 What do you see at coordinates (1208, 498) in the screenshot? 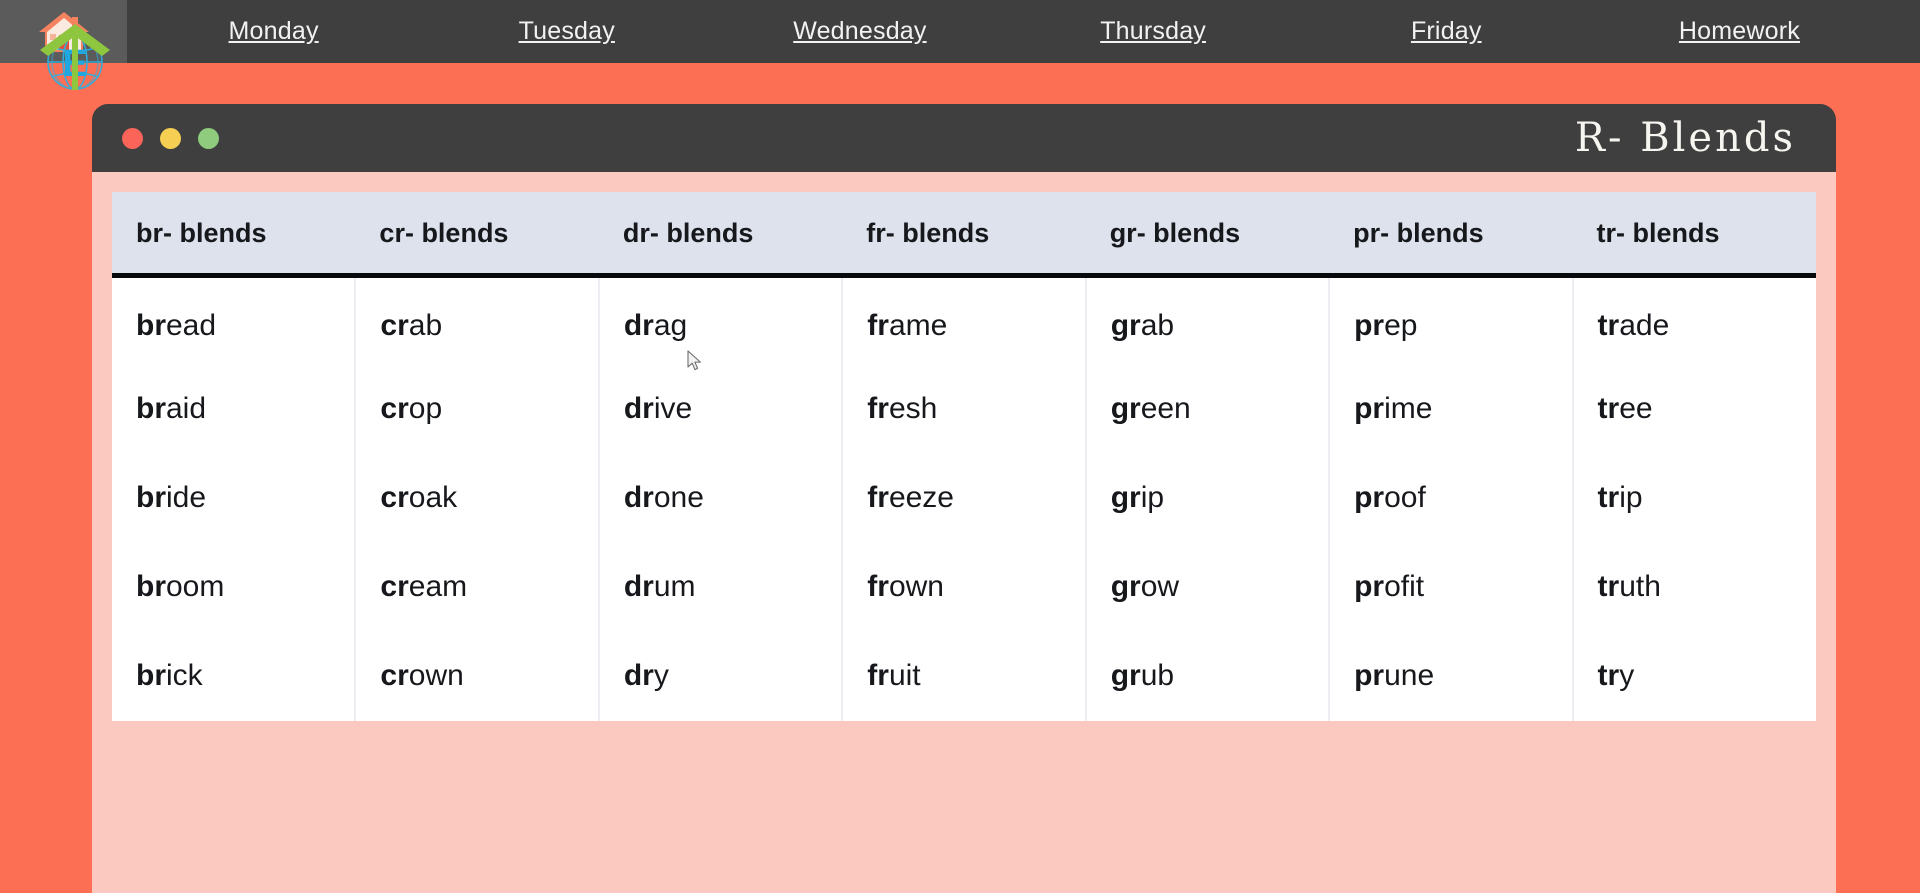
I see `word-cell-gr: grip` at bounding box center [1208, 498].